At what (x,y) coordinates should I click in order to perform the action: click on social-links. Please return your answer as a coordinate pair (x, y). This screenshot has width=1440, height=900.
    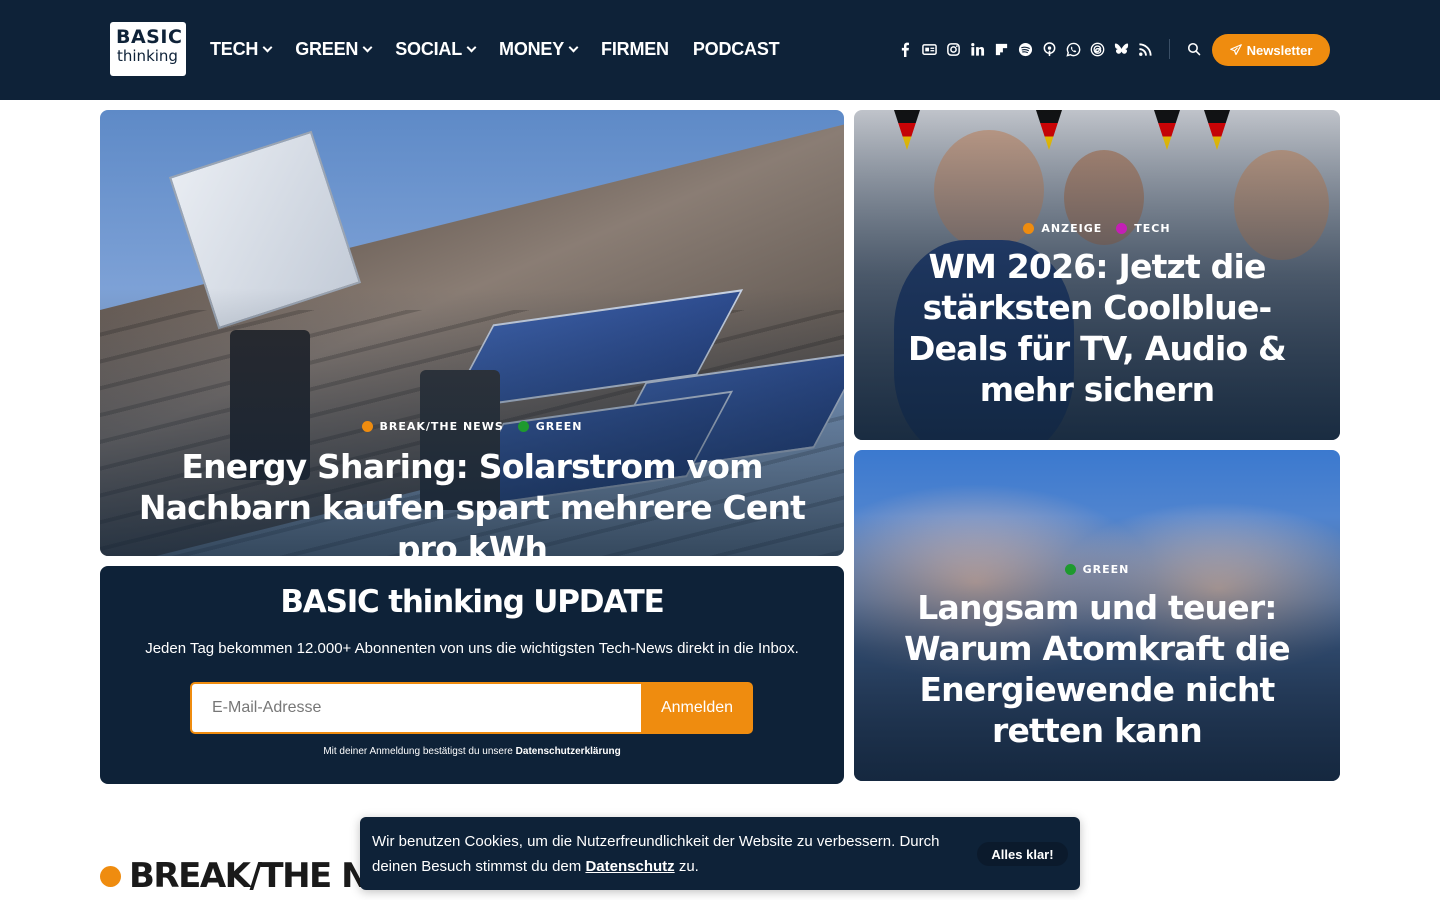
    Looking at the image, I should click on (1050, 49).